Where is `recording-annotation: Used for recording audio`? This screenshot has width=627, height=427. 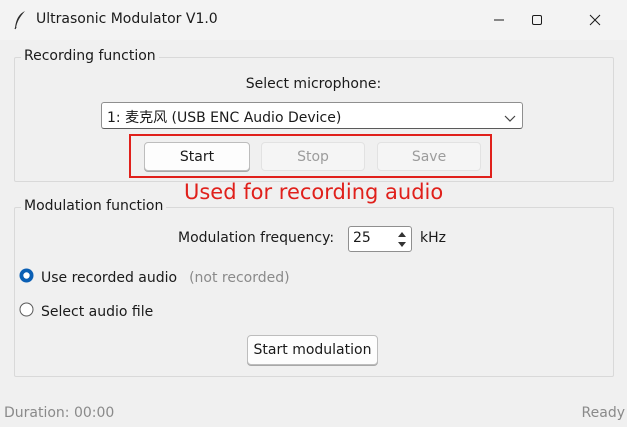 recording-annotation: Used for recording audio is located at coordinates (314, 192).